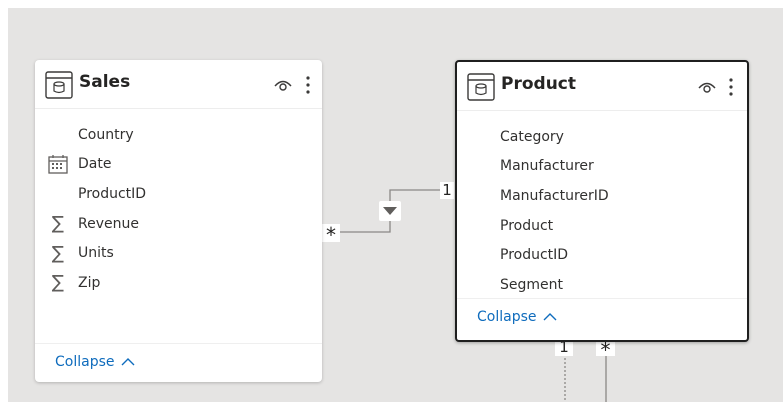  Describe the element at coordinates (105, 82) in the screenshot. I see `sales-table-title: Sales` at that location.